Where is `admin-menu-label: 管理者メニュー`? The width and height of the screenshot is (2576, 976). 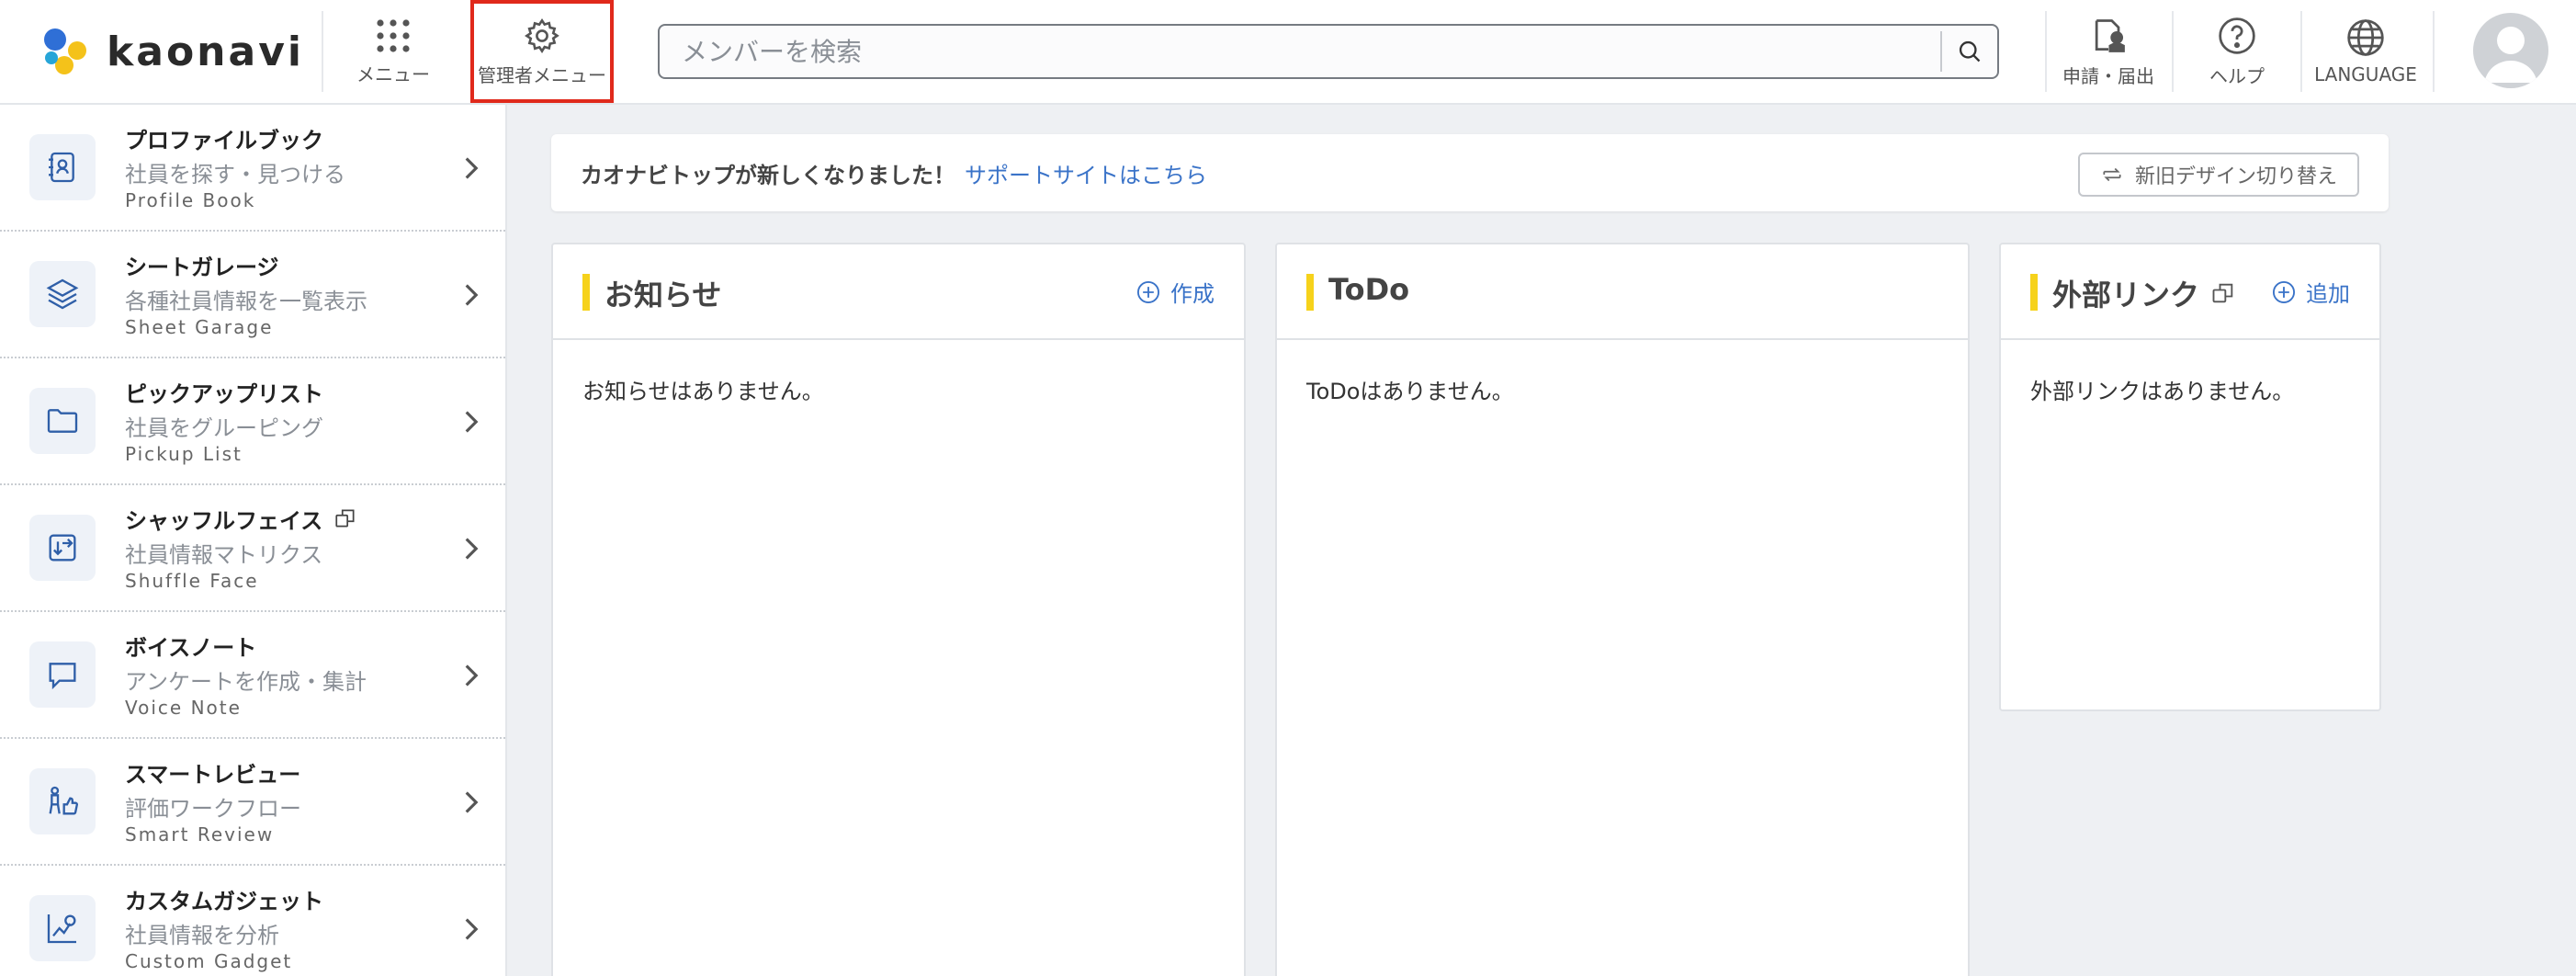 admin-menu-label: 管理者メニュー is located at coordinates (542, 75).